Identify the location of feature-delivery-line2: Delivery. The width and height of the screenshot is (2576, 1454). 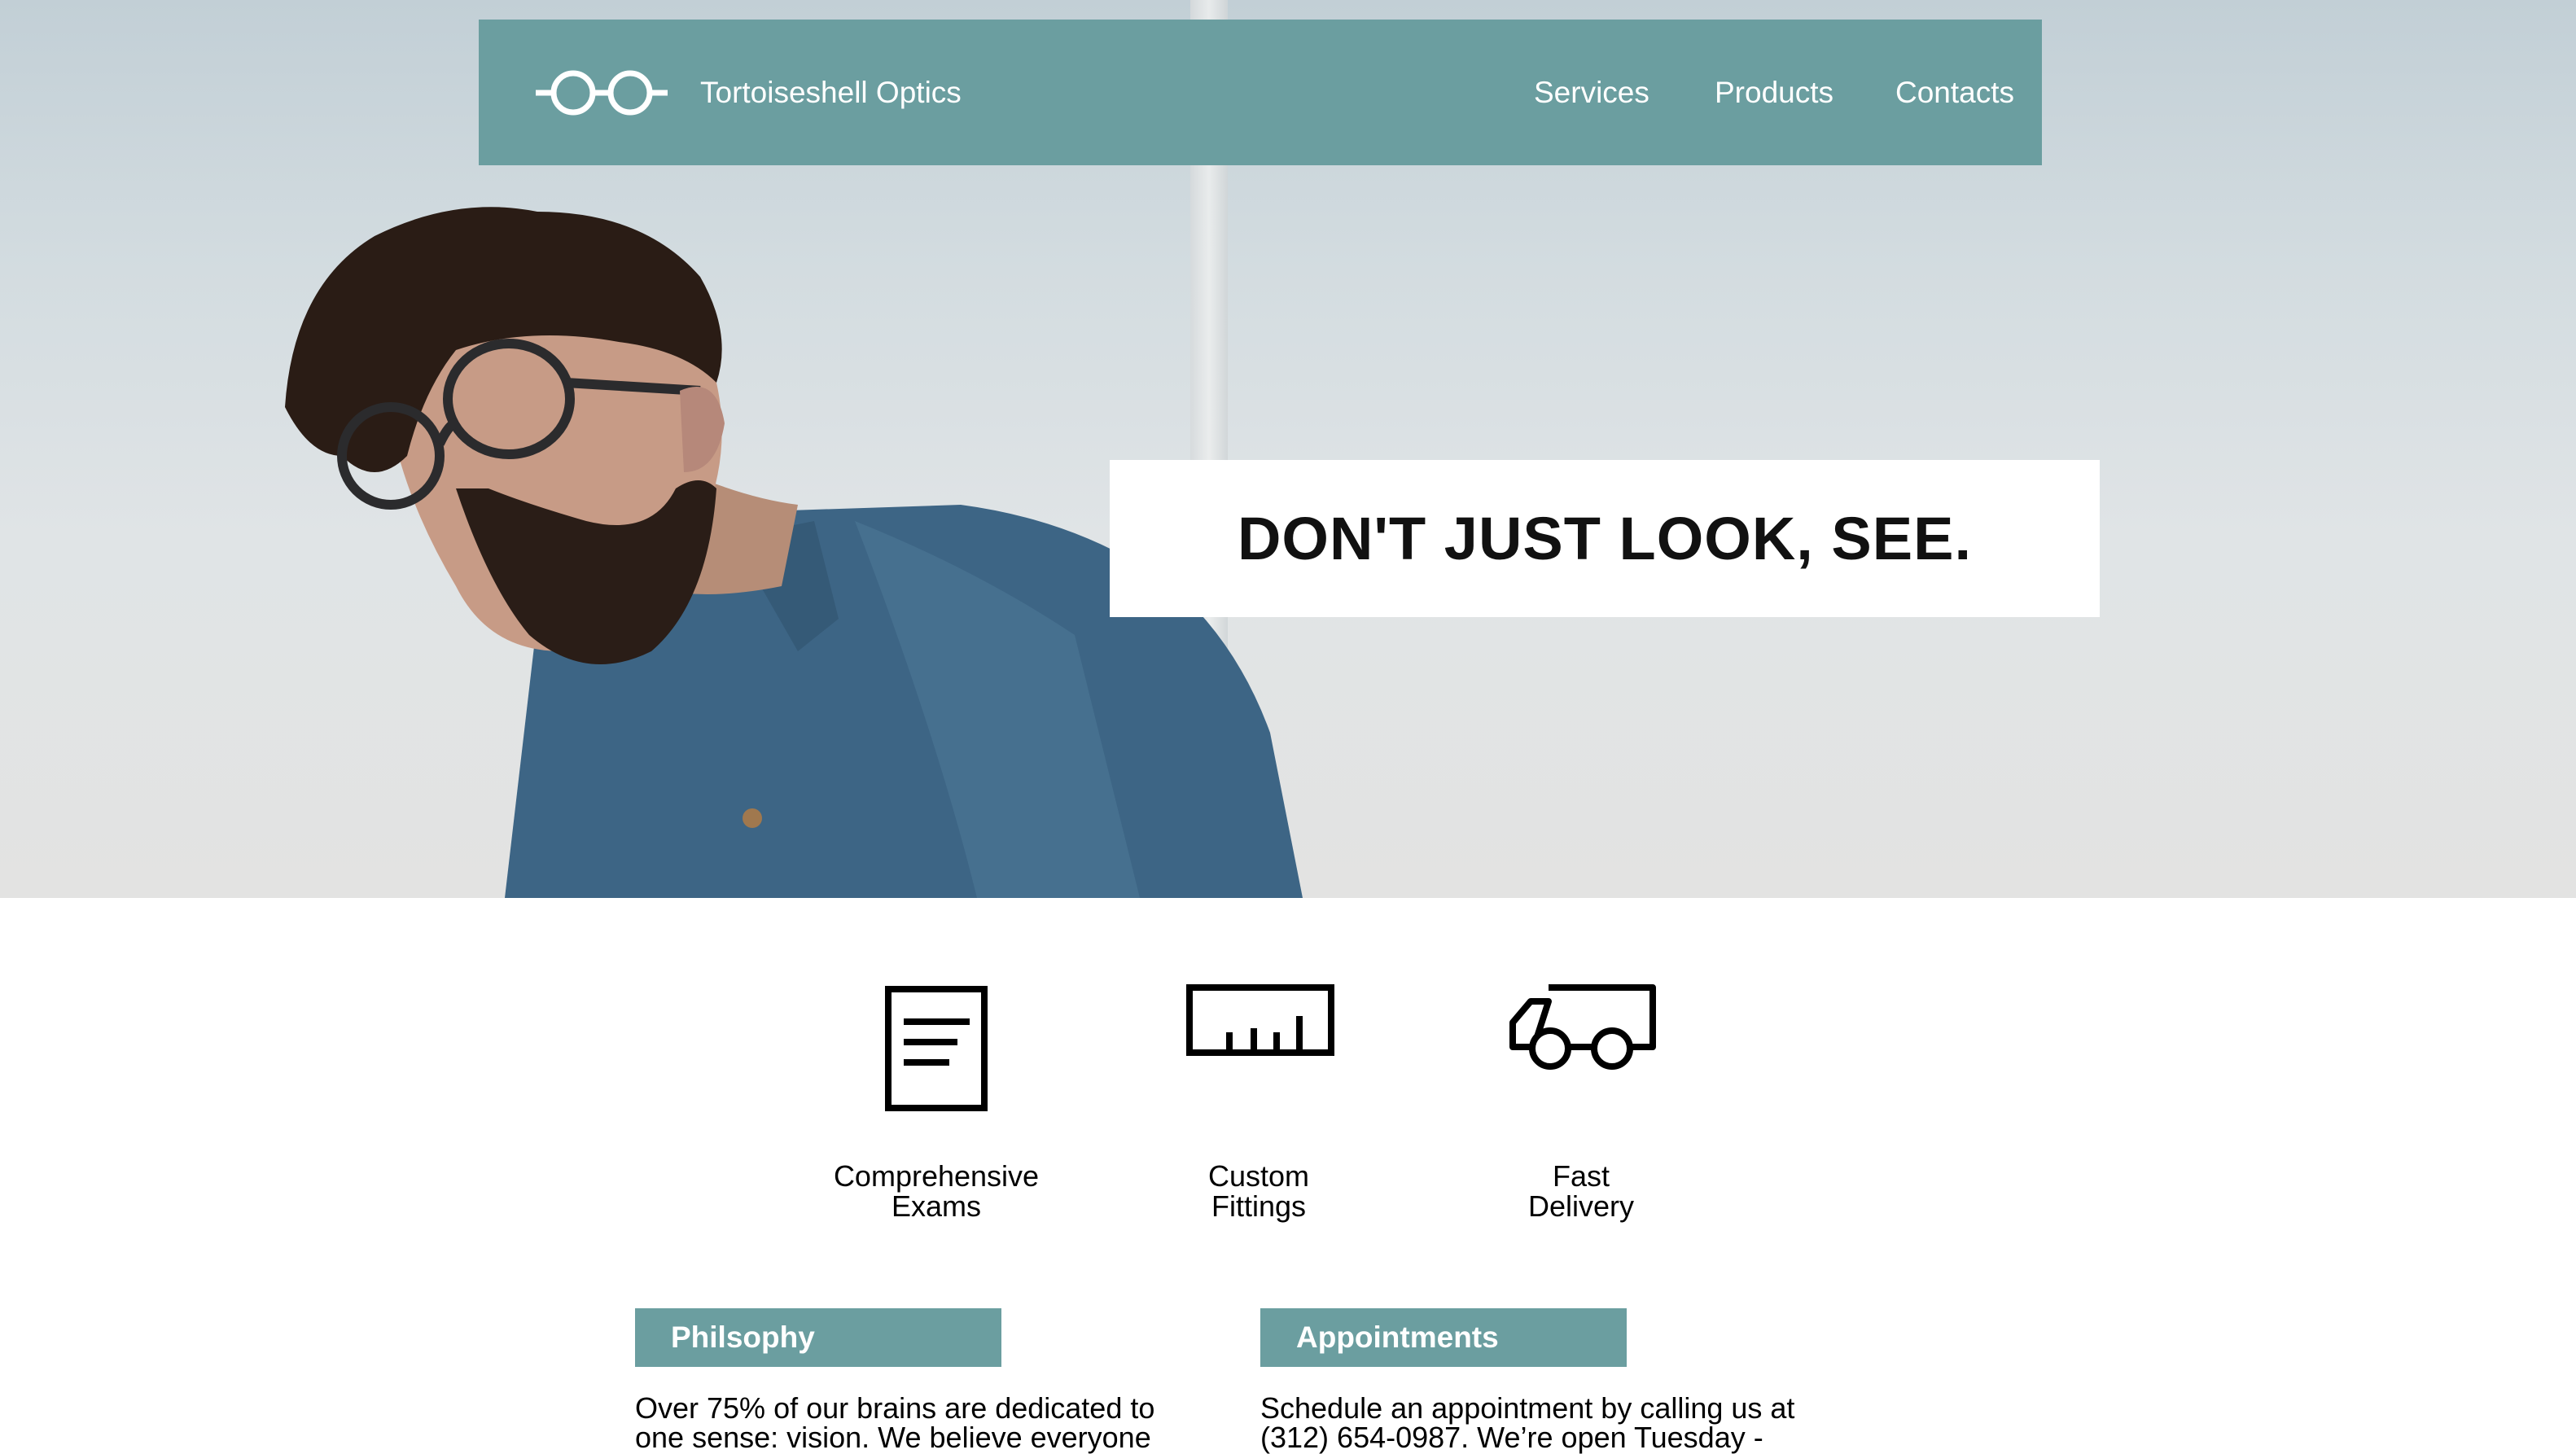
(1581, 1206).